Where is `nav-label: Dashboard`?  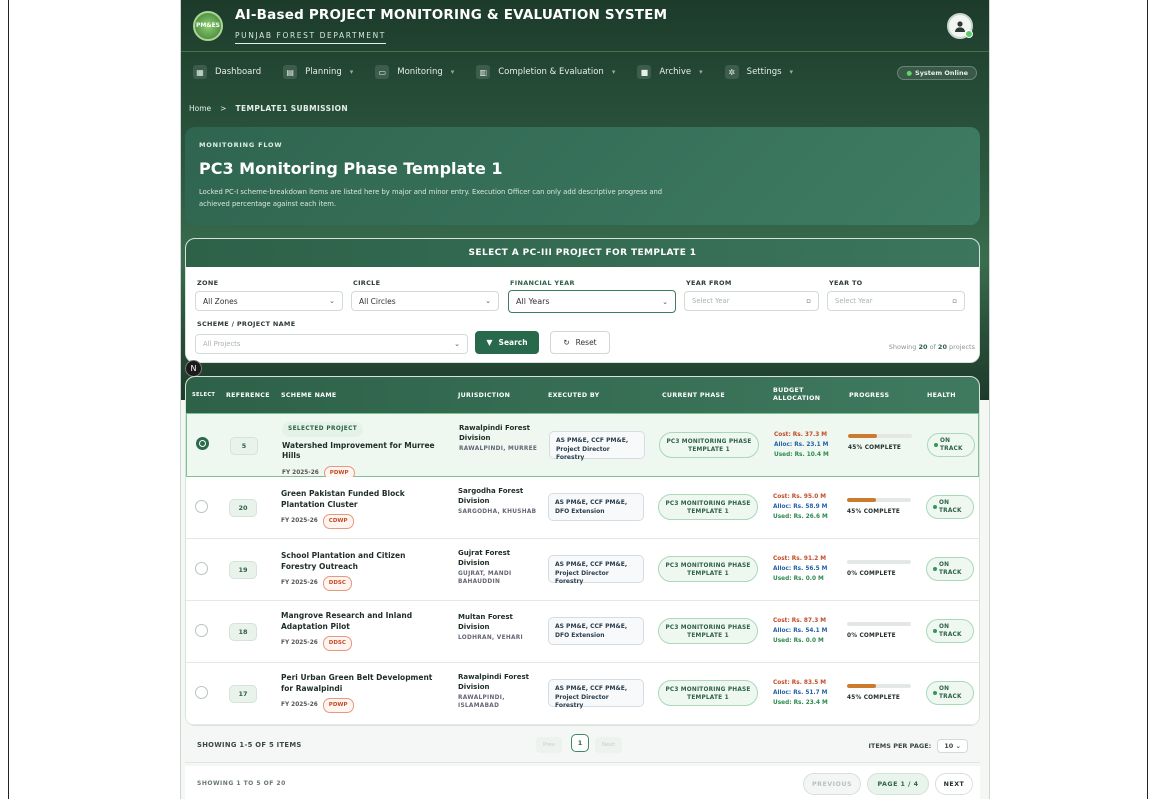 nav-label: Dashboard is located at coordinates (238, 72).